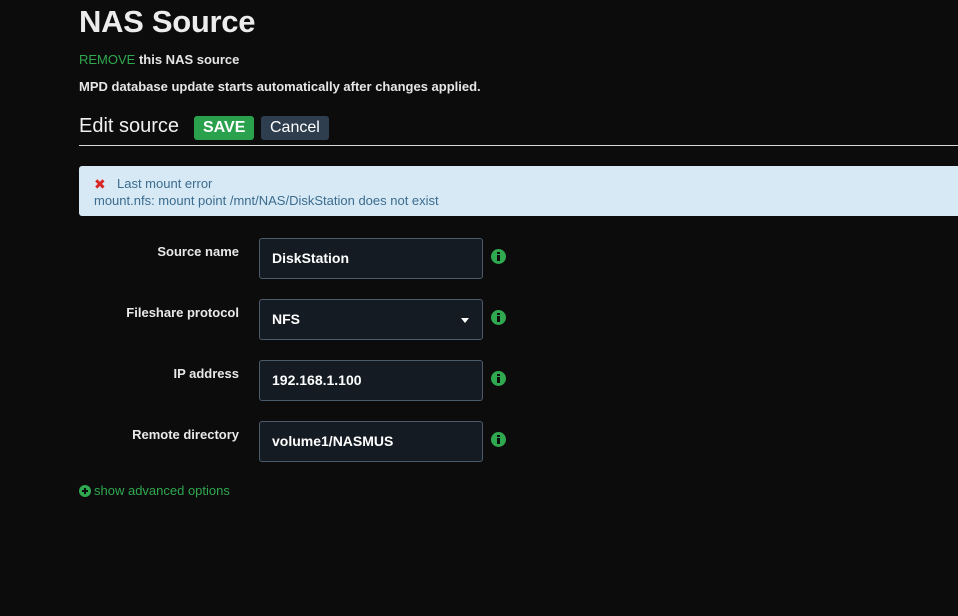 The image size is (958, 616). I want to click on form-row-protocol: Fileshare protocol NFS, so click(479, 320).